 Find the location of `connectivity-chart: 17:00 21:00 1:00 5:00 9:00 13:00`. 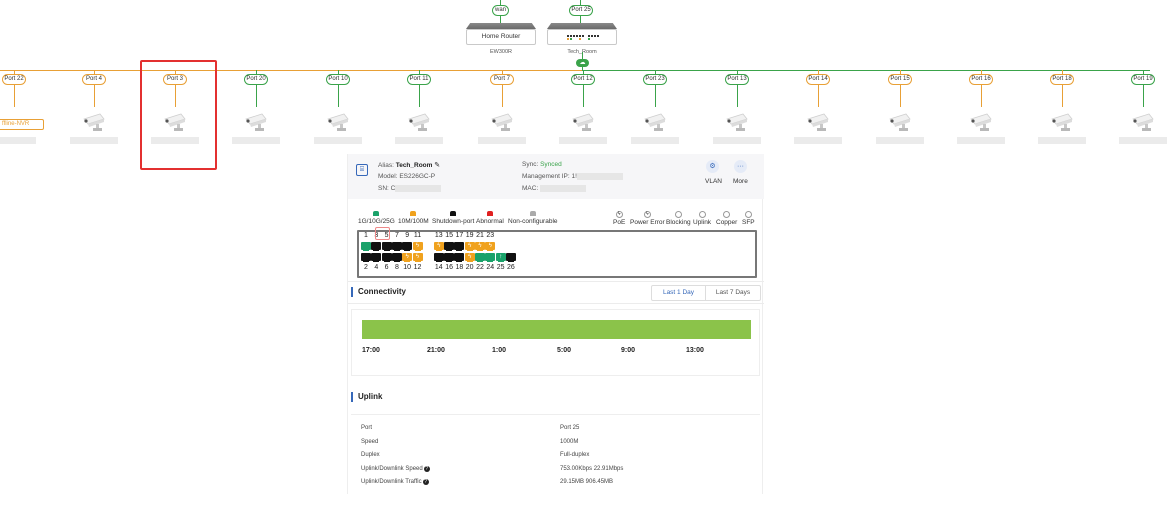

connectivity-chart: 17:00 21:00 1:00 5:00 9:00 13:00 is located at coordinates (555, 342).